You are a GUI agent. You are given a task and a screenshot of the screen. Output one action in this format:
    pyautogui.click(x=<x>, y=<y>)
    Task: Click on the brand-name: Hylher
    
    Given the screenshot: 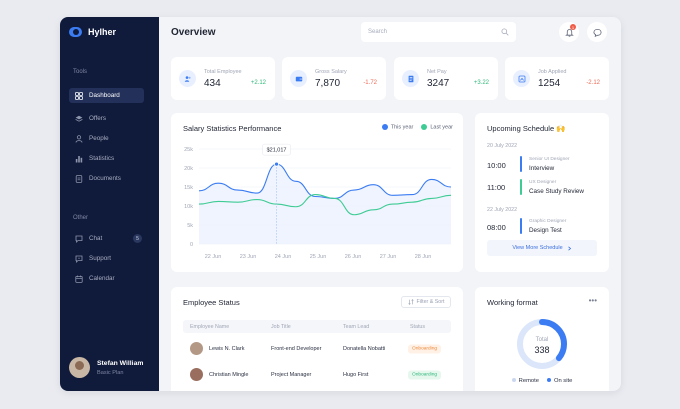 What is the action you would take?
    pyautogui.click(x=102, y=32)
    